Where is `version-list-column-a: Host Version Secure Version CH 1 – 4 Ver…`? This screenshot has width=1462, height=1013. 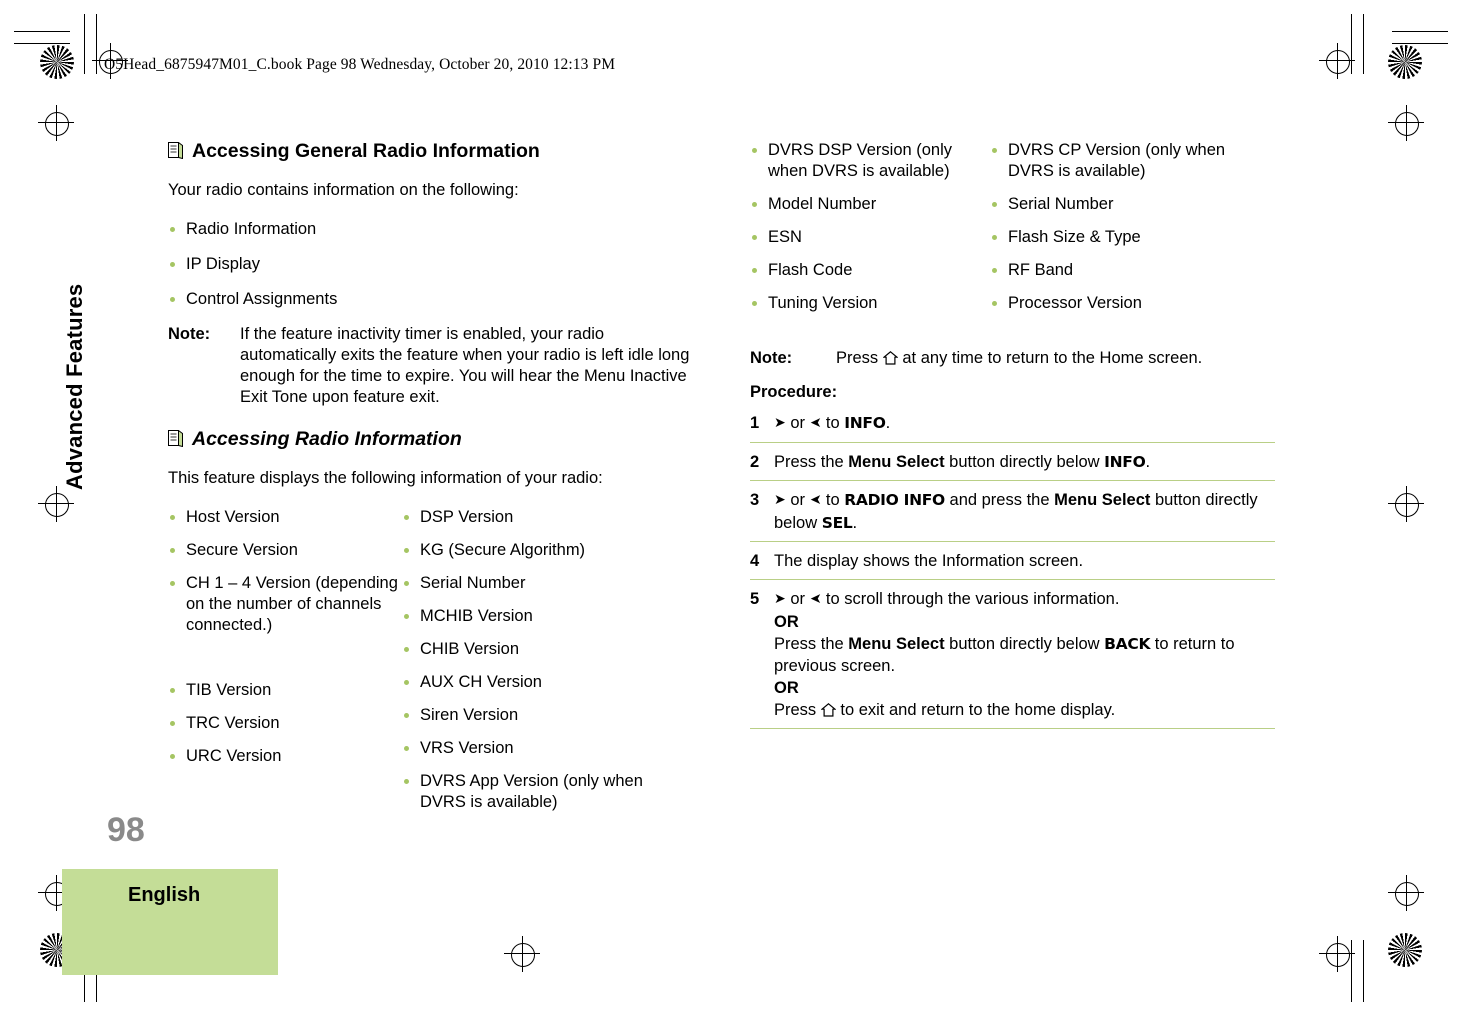 version-list-column-a: Host Version Secure Version CH 1 – 4 Ver… is located at coordinates (285, 666).